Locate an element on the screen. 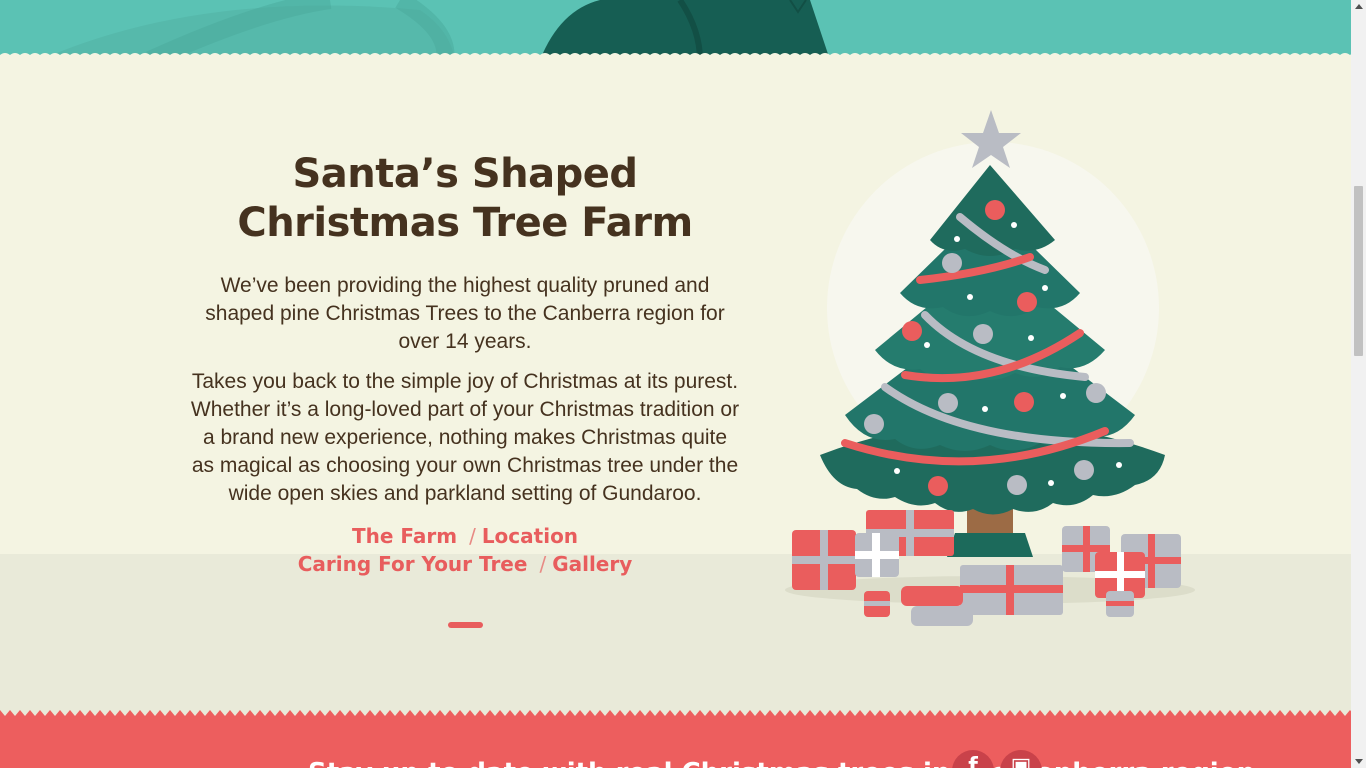  scroll-up-arrow-icon is located at coordinates (1359, 6).